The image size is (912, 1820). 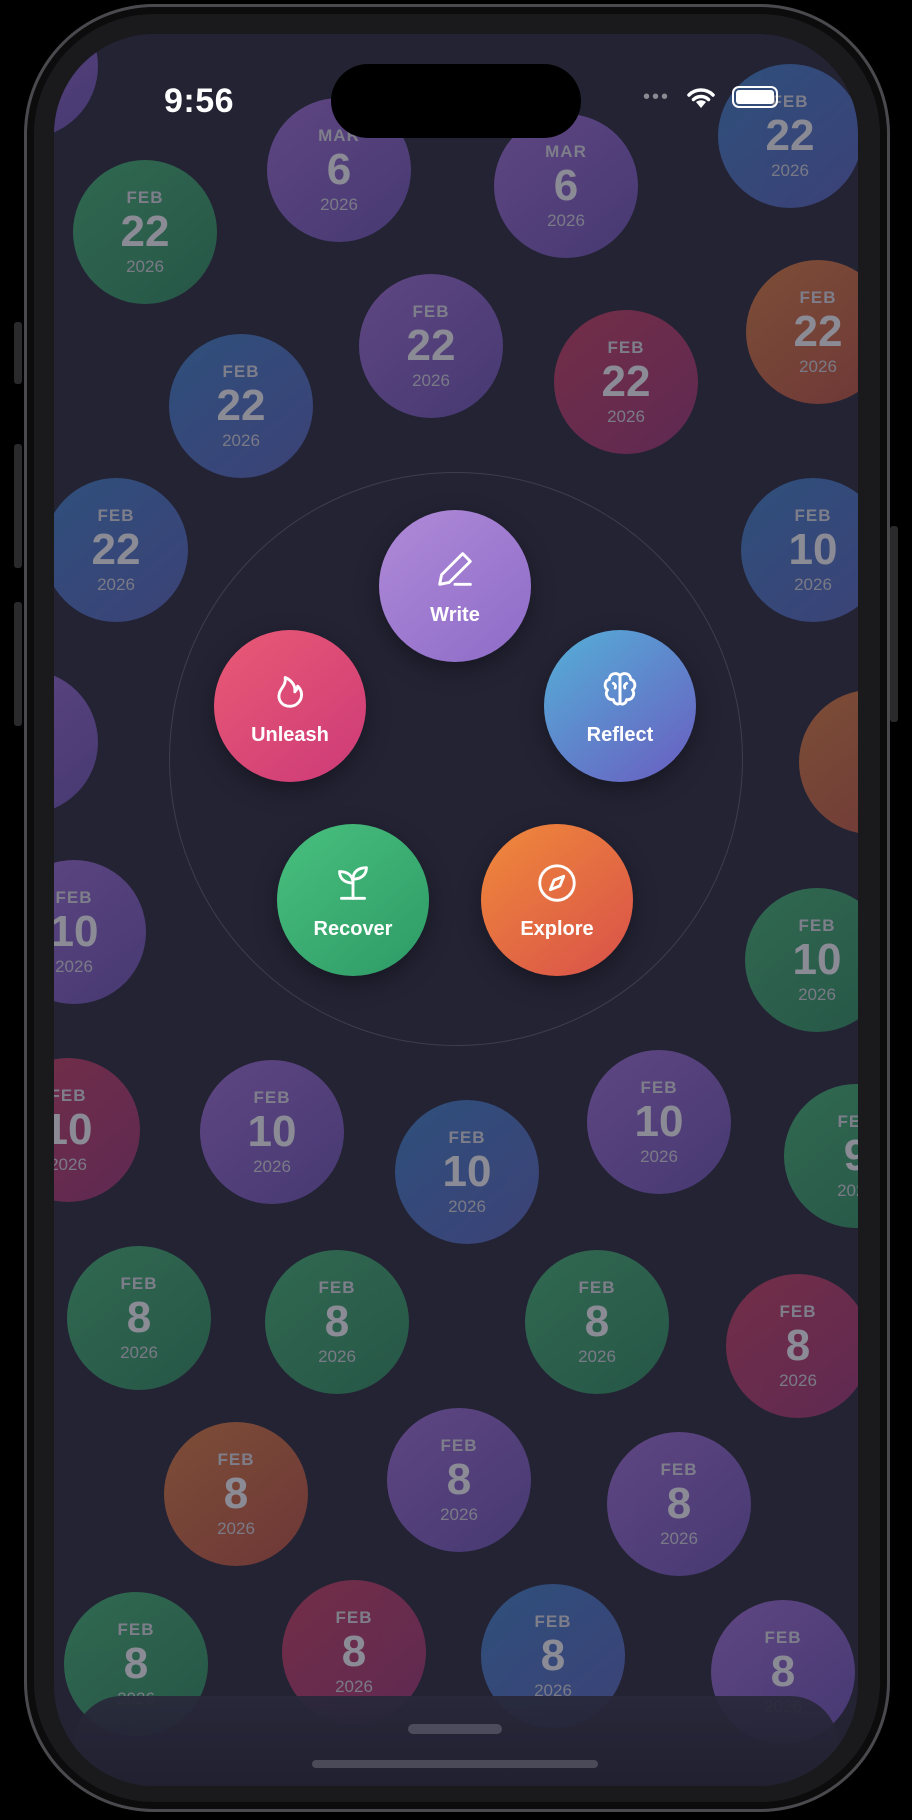 What do you see at coordinates (353, 928) in the screenshot?
I see `recover-label: Recover` at bounding box center [353, 928].